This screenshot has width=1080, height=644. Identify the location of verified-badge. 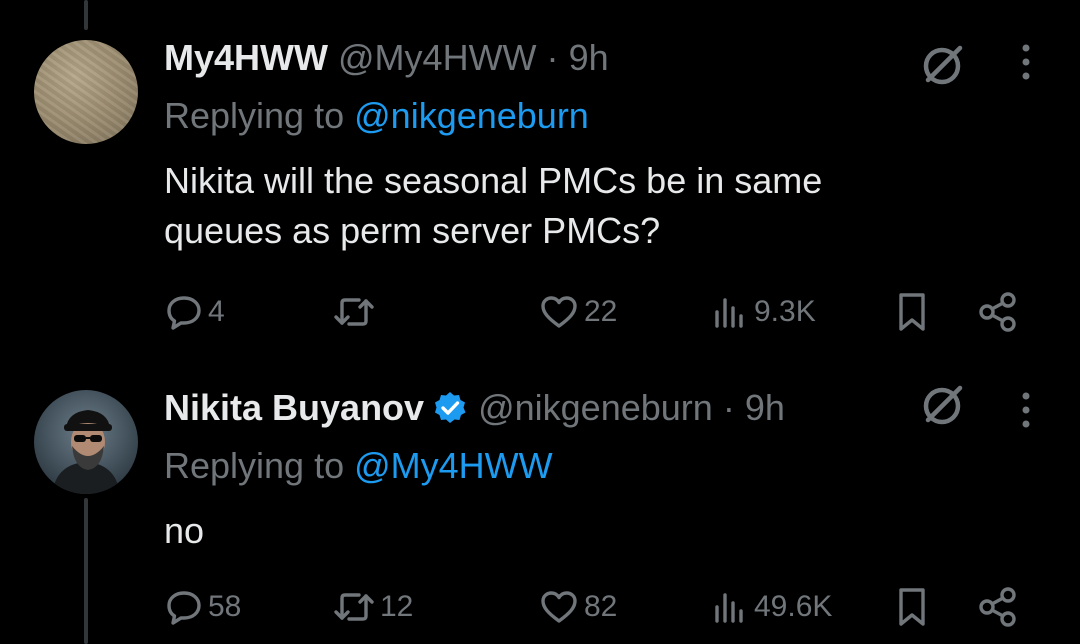
(450, 408).